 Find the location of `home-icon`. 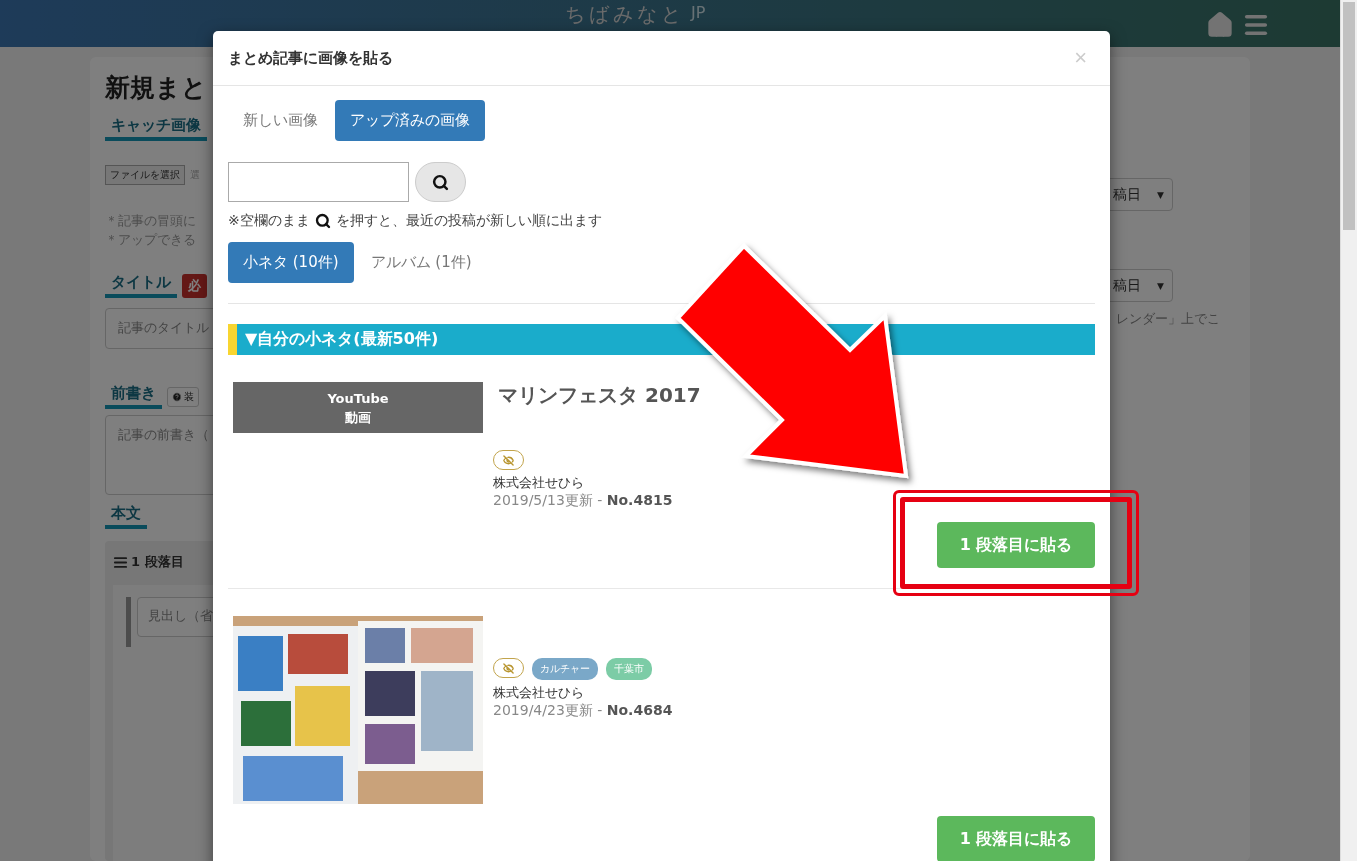

home-icon is located at coordinates (1220, 25).